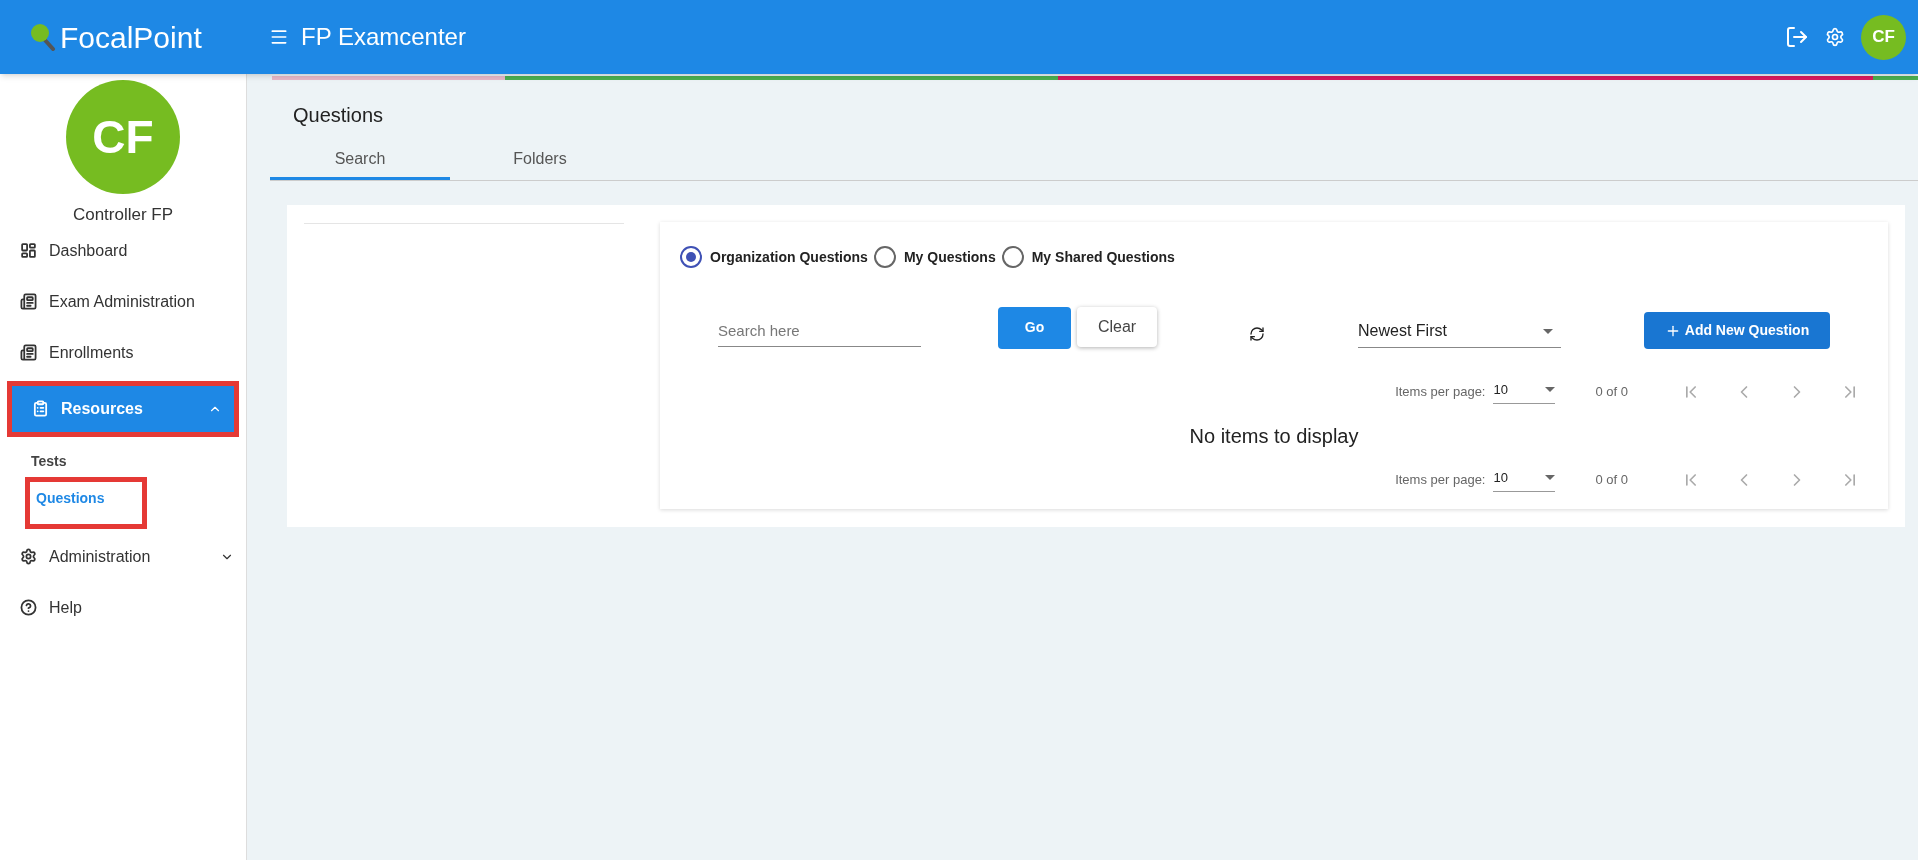 The height and width of the screenshot is (860, 1918). Describe the element at coordinates (1117, 326) in the screenshot. I see `clear-button: Clear` at that location.